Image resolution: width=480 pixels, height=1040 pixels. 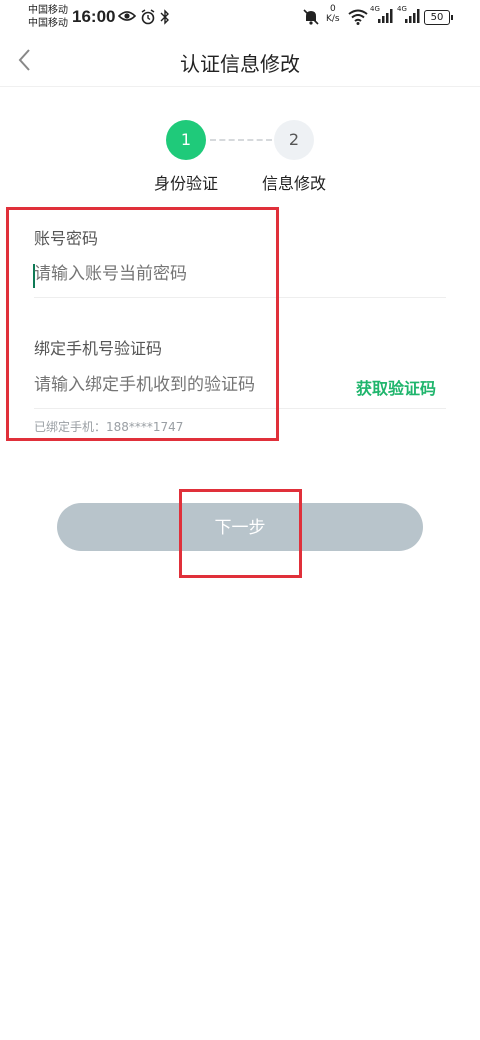 I want to click on step-1-label: 身份验证, so click(x=186, y=183).